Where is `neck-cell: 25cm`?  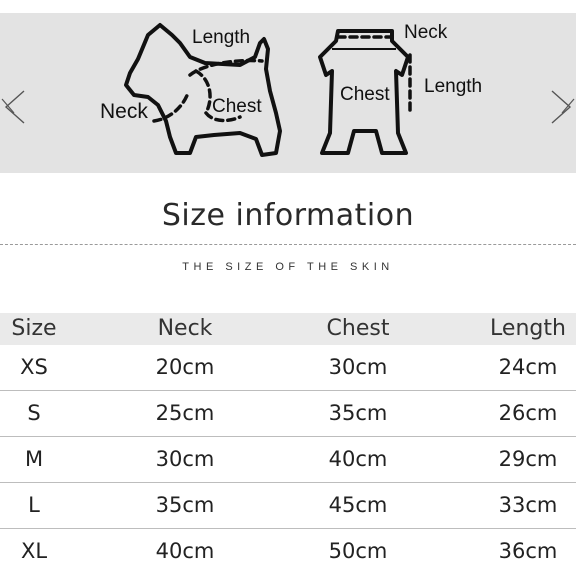
neck-cell: 25cm is located at coordinates (185, 413).